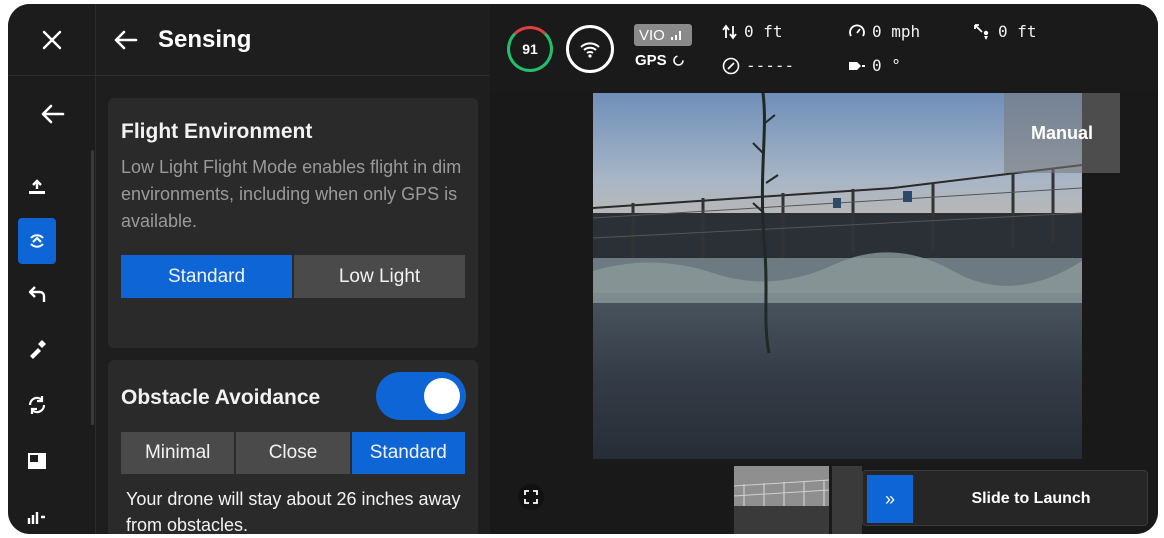 The height and width of the screenshot is (538, 1164). I want to click on secondary-thumbnail, so click(847, 500).